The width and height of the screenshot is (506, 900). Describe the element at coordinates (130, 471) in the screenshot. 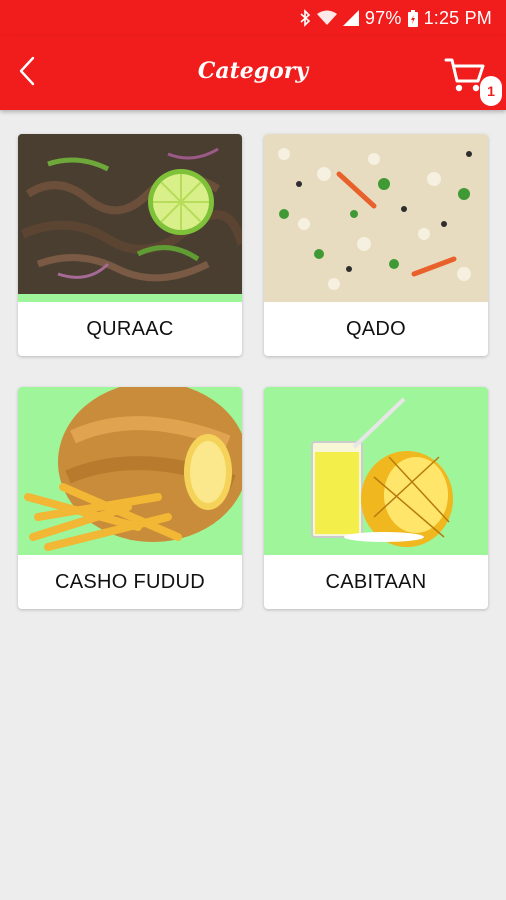

I see `casho-fudud-food-image` at that location.